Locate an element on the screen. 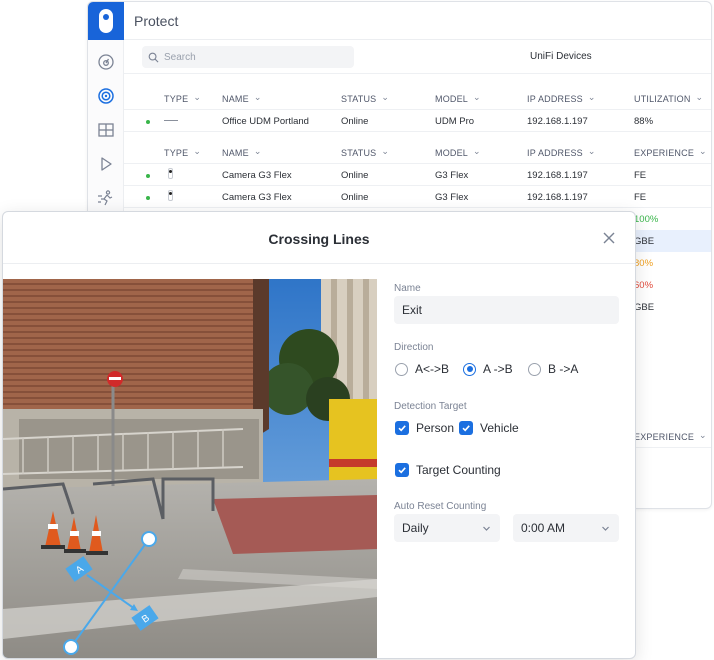 This screenshot has height=660, width=714. modal-header: Crossing Lines is located at coordinates (319, 238).